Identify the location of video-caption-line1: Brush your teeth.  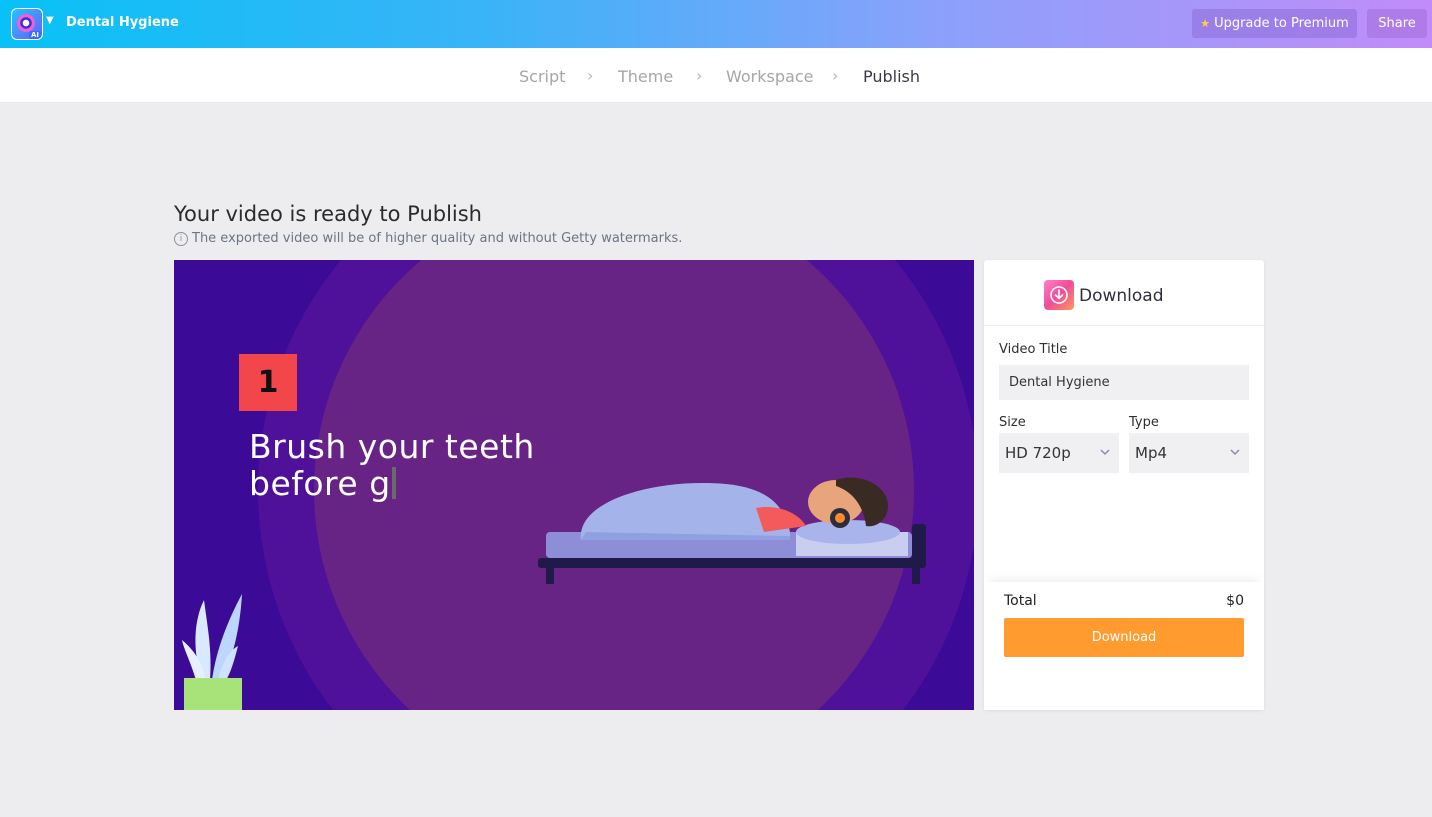
(392, 446).